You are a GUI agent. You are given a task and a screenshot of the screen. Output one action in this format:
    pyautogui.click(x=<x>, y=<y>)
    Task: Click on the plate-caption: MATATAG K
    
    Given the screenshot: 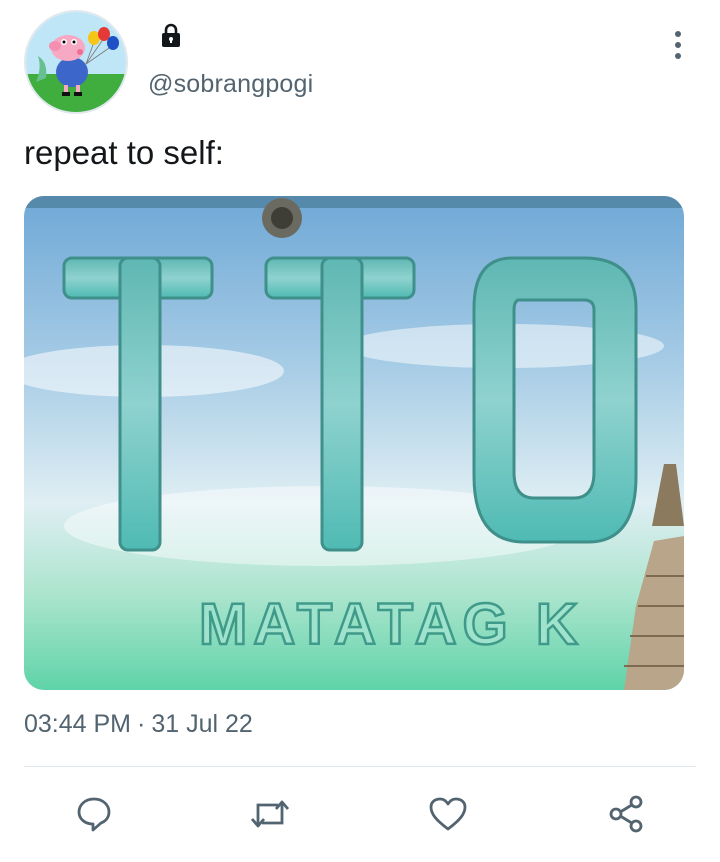 What is the action you would take?
    pyautogui.click(x=391, y=624)
    